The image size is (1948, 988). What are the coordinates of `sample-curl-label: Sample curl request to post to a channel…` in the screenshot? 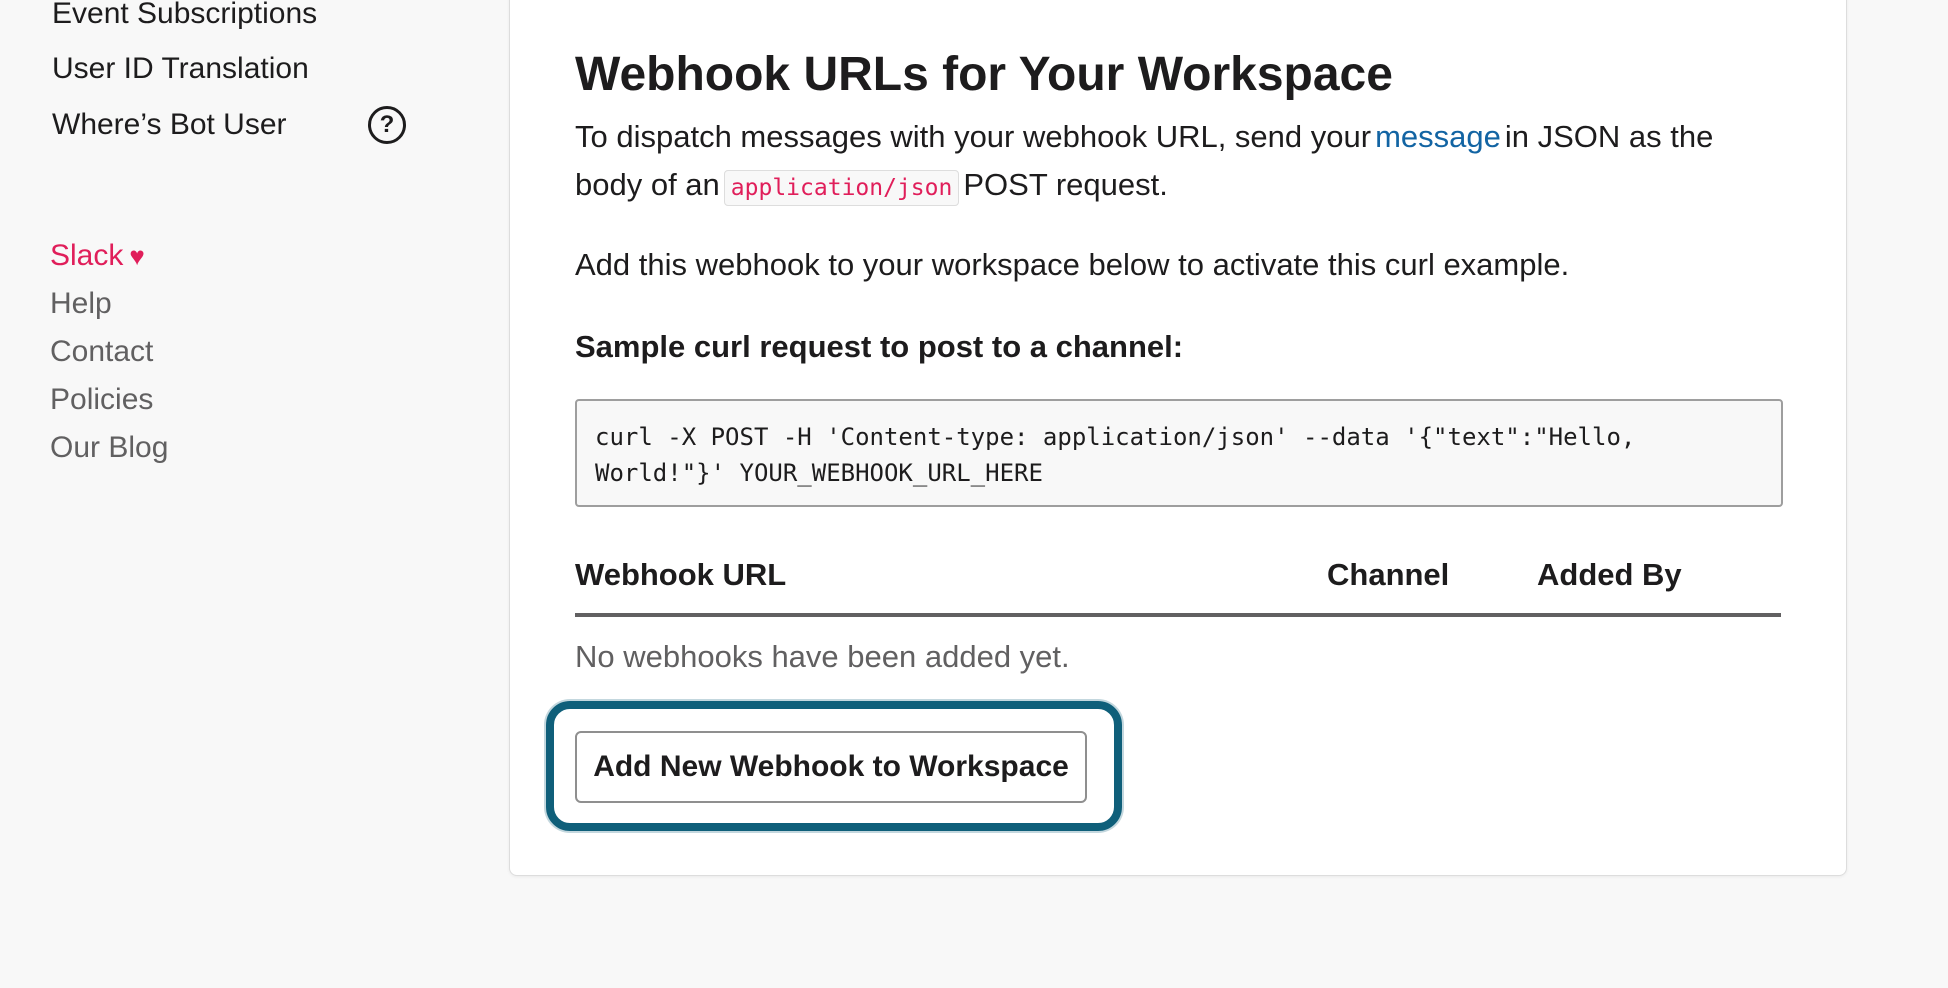 It's located at (879, 346).